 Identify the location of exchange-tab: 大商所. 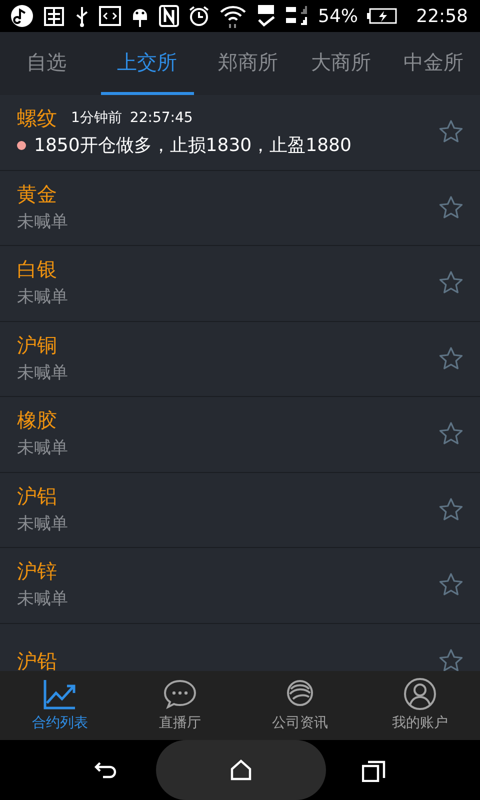
(341, 63).